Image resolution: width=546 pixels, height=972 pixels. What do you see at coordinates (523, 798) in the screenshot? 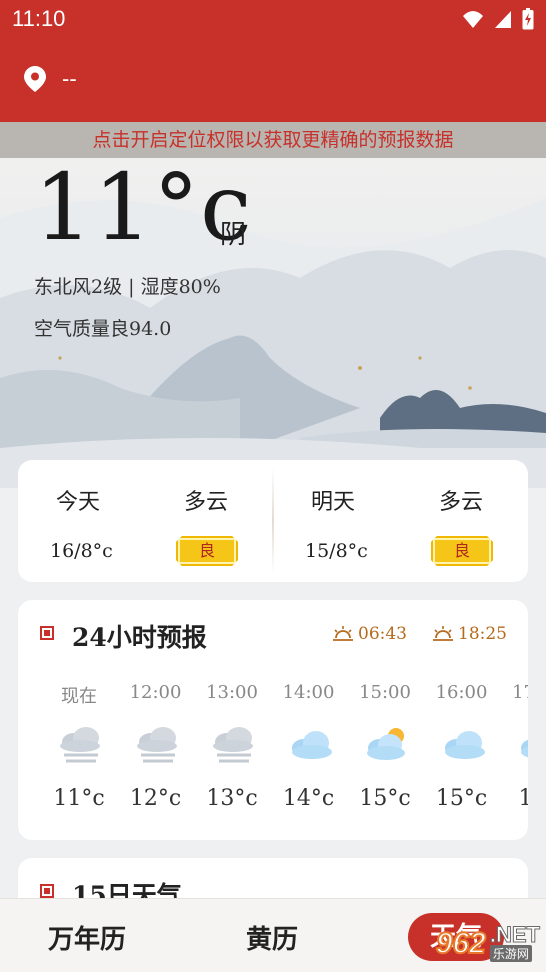
I see `hour-temp: 15°` at bounding box center [523, 798].